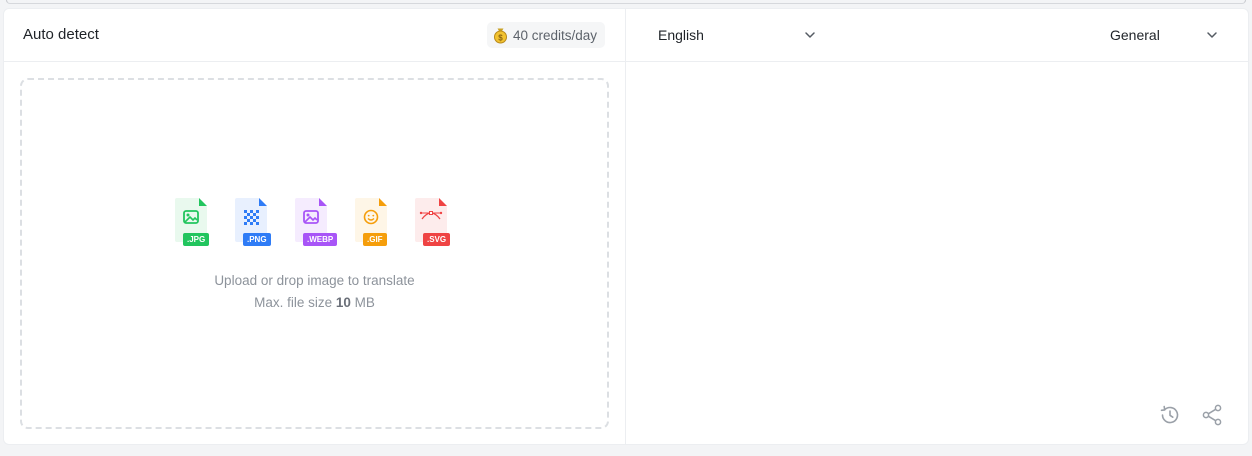  Describe the element at coordinates (343, 302) in the screenshot. I see `max-file-size-value: 10` at that location.